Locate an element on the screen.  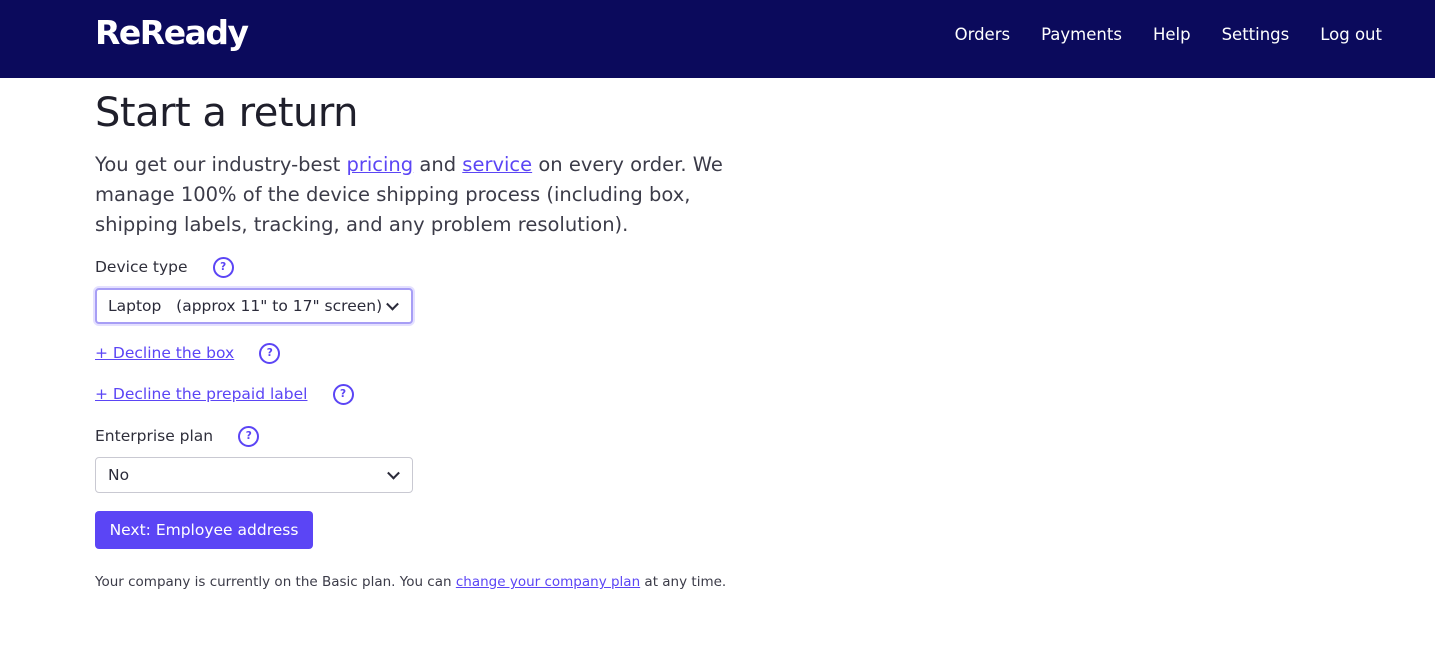
device-type-label-row: Device type ? is located at coordinates (164, 267).